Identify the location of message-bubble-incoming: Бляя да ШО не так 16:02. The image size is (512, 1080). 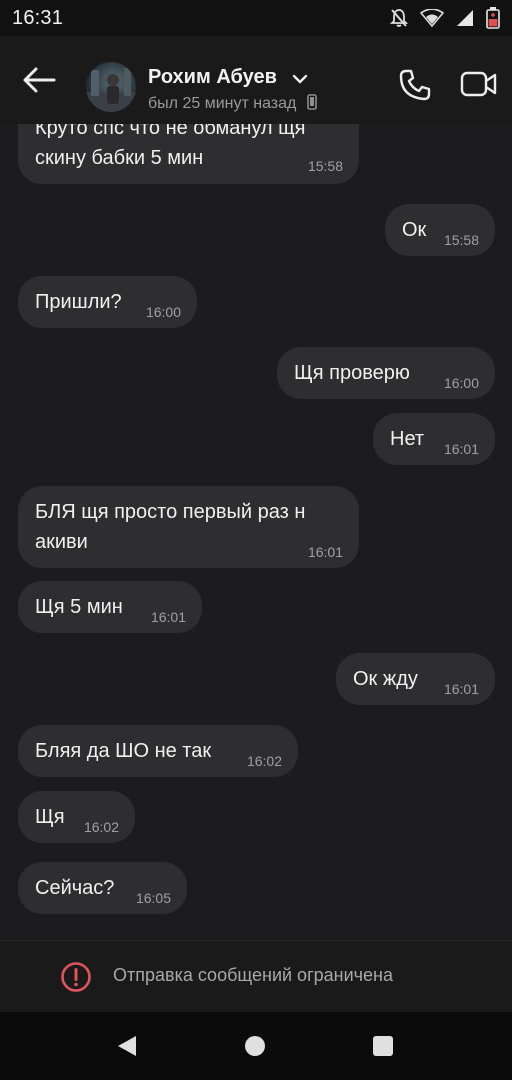
(158, 751).